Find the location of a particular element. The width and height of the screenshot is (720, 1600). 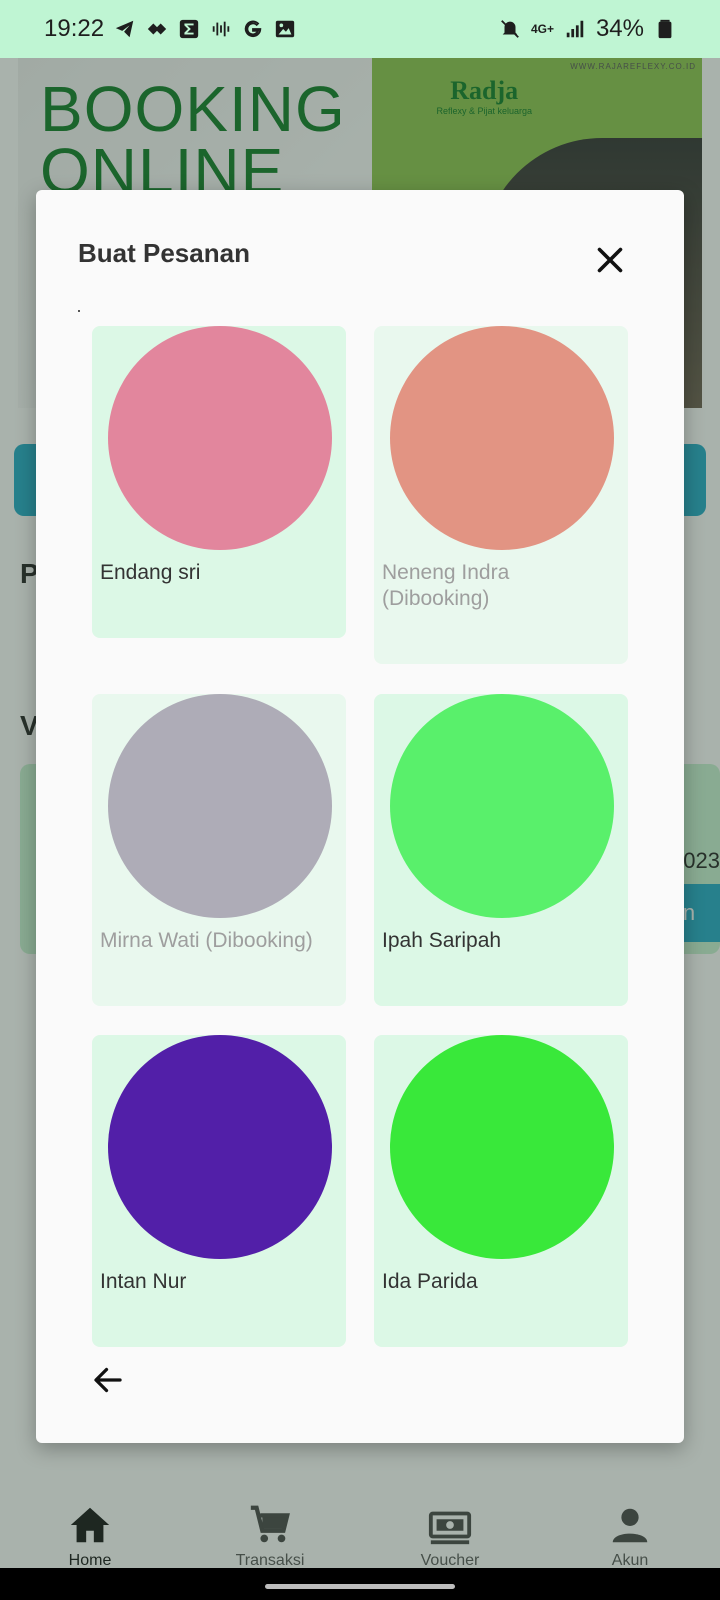

signal-icon is located at coordinates (575, 29).